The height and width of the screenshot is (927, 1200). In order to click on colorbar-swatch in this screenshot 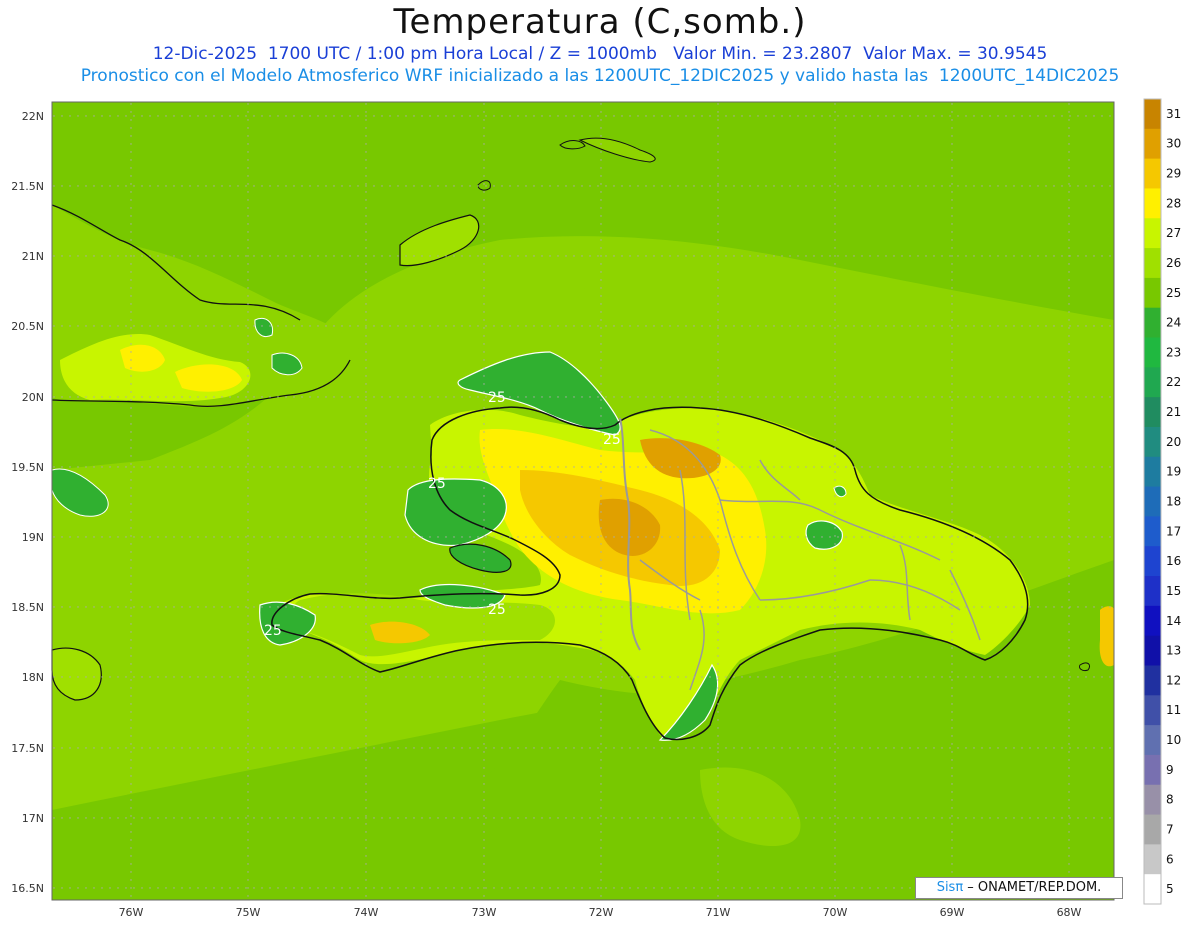, I will do `click(1152, 531)`.